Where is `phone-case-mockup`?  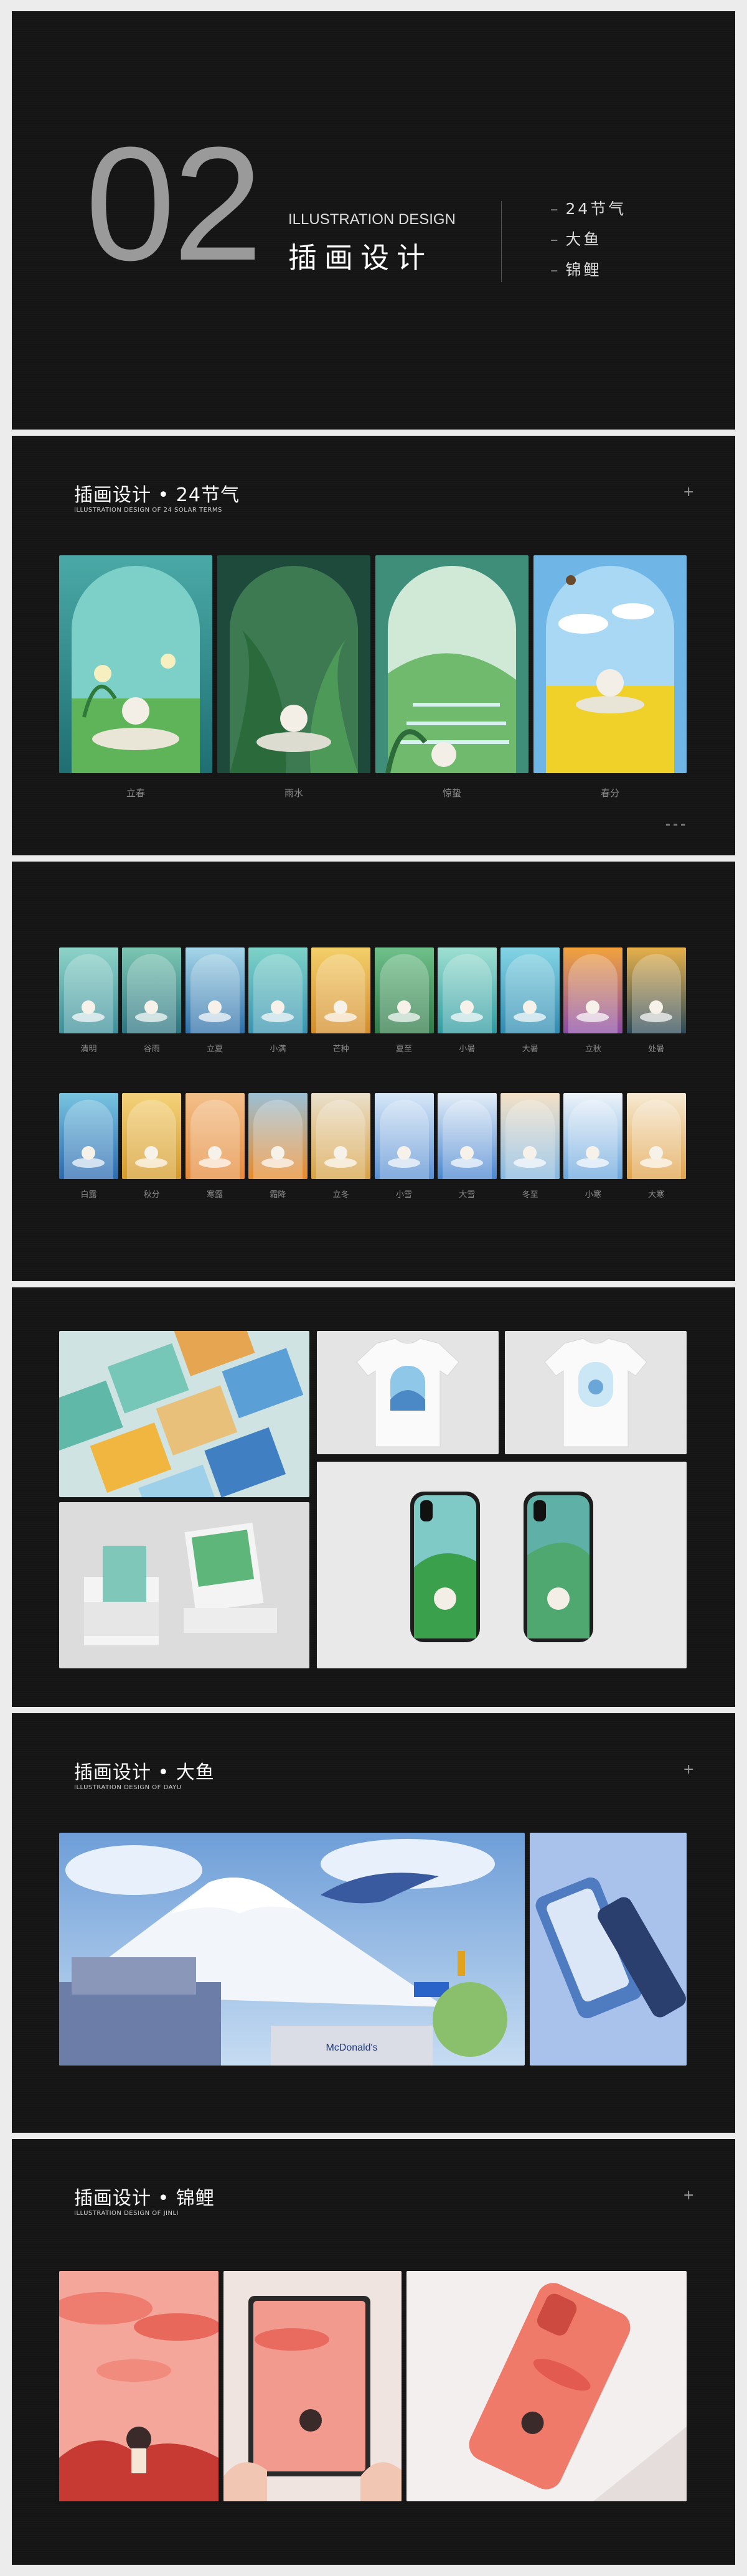
phone-case-mockup is located at coordinates (502, 1565).